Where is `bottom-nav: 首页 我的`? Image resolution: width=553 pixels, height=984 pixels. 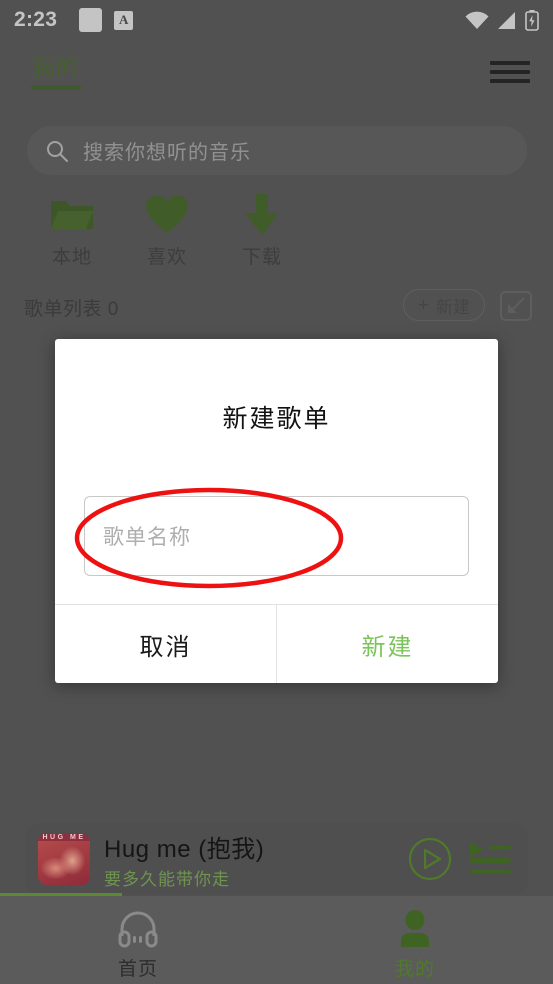 bottom-nav: 首页 我的 is located at coordinates (276, 940).